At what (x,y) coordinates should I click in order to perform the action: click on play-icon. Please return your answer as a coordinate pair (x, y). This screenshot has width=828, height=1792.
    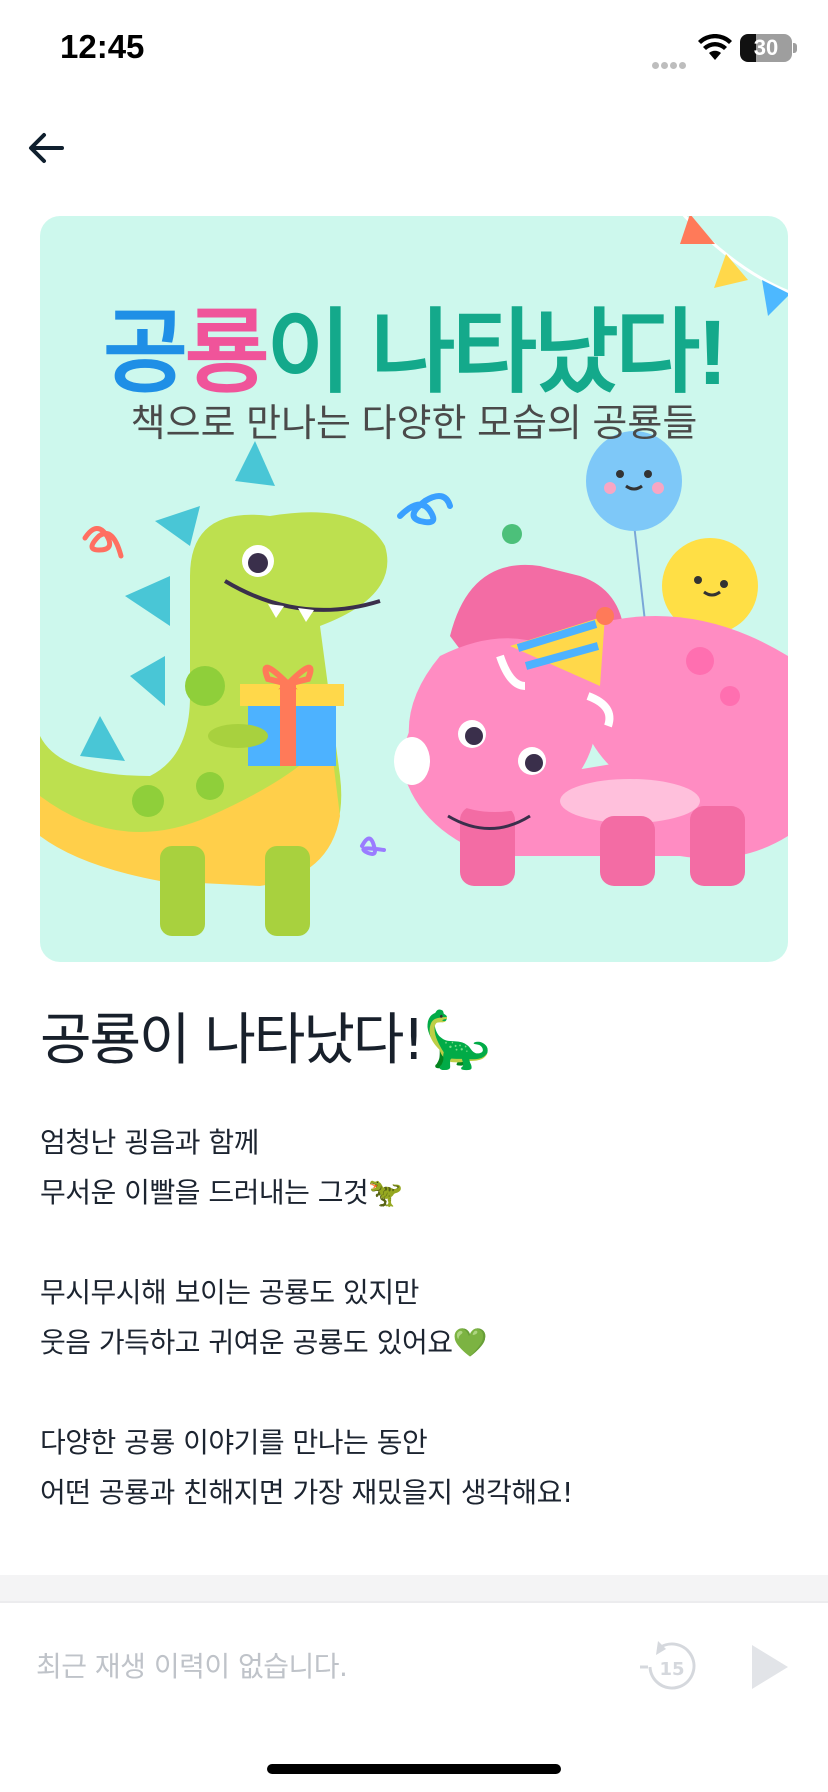
    Looking at the image, I should click on (770, 1667).